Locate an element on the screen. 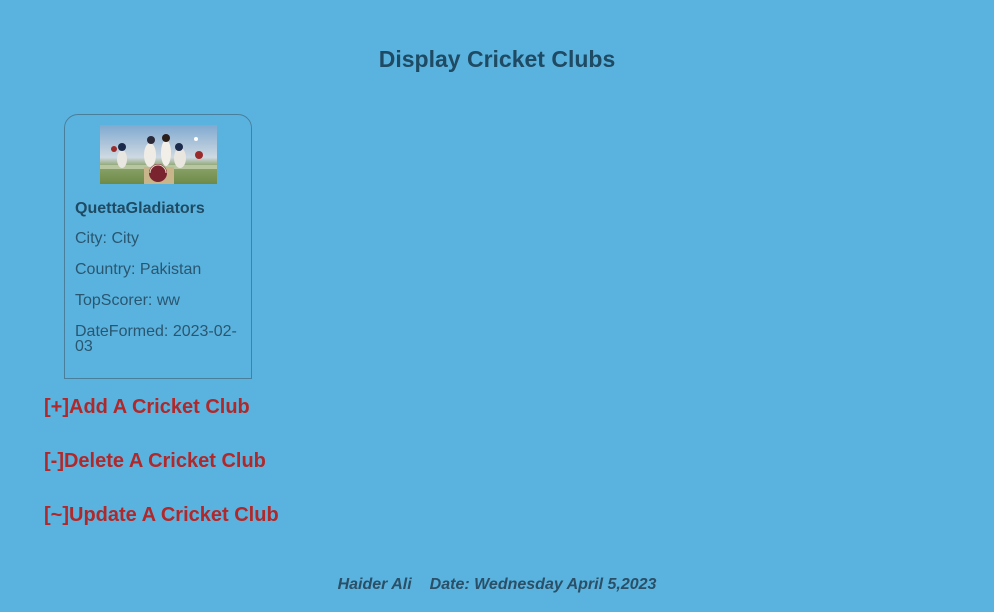 This screenshot has height=612, width=994. club-image is located at coordinates (158, 154).